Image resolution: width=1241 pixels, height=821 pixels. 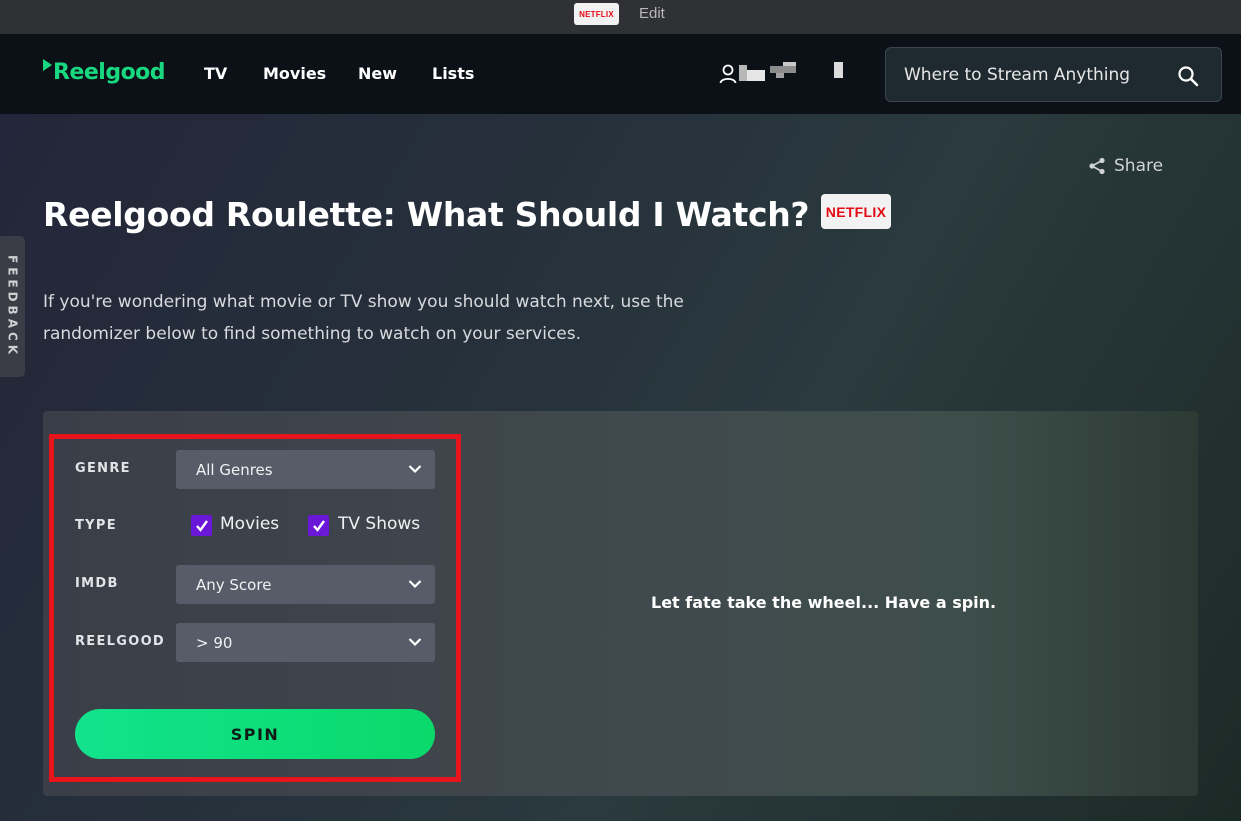 What do you see at coordinates (620, 17) in the screenshot?
I see `edit-bar: NETFLIX Edit` at bounding box center [620, 17].